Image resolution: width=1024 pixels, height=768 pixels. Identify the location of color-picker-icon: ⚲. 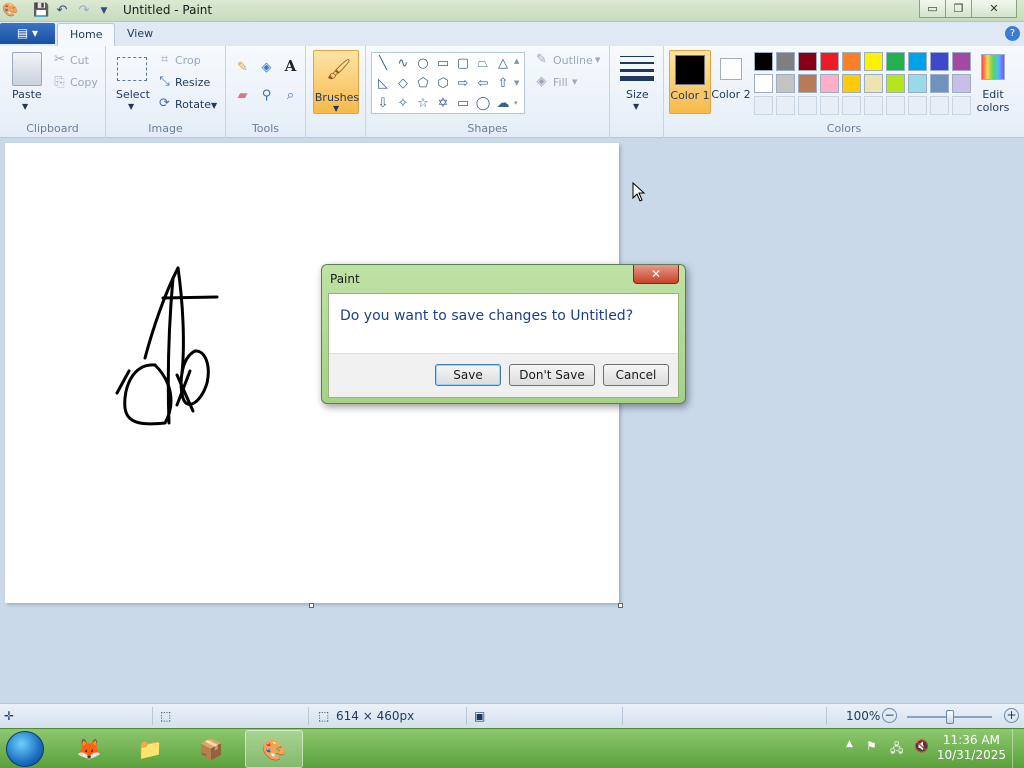
(266, 96).